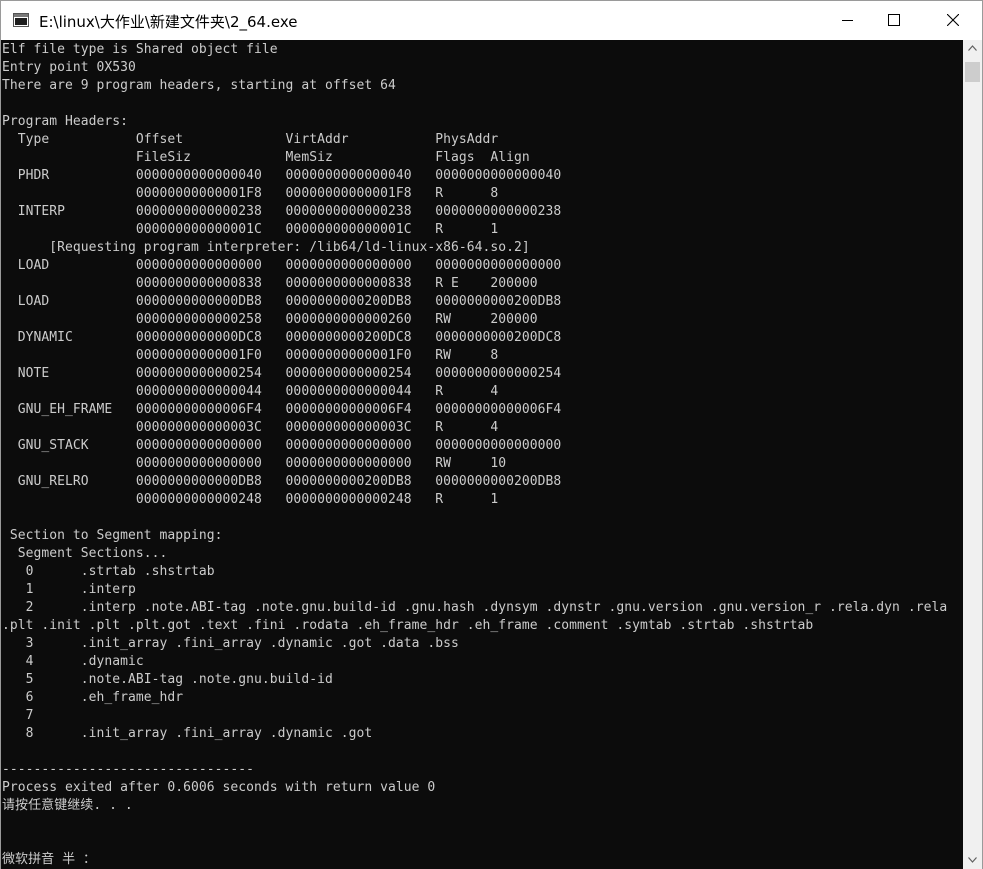  Describe the element at coordinates (73, 661) in the screenshot. I see `console-line: 4 .dynamic` at that location.